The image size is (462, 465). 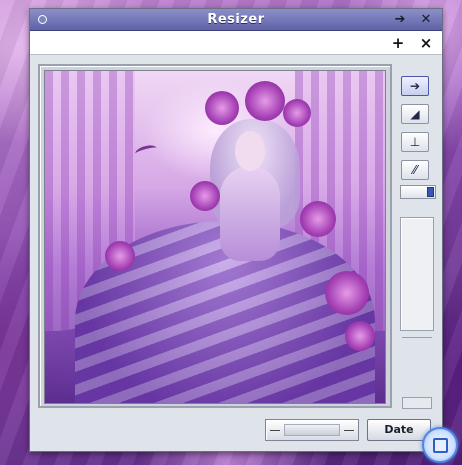 I want to click on figure-face, so click(x=250, y=151).